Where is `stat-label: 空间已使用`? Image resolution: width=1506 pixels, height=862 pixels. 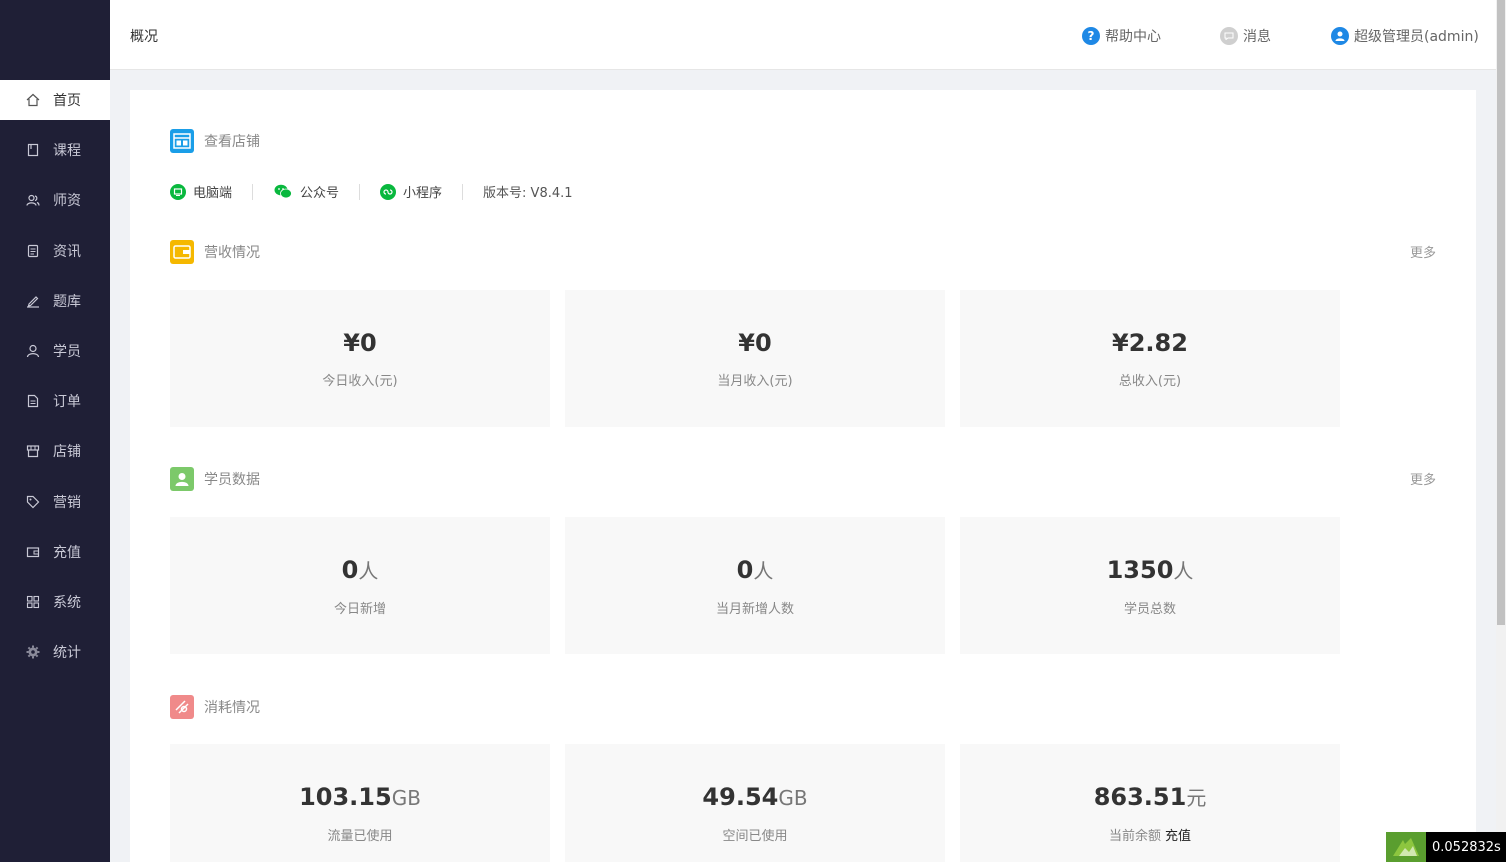
stat-label: 空间已使用 is located at coordinates (755, 836).